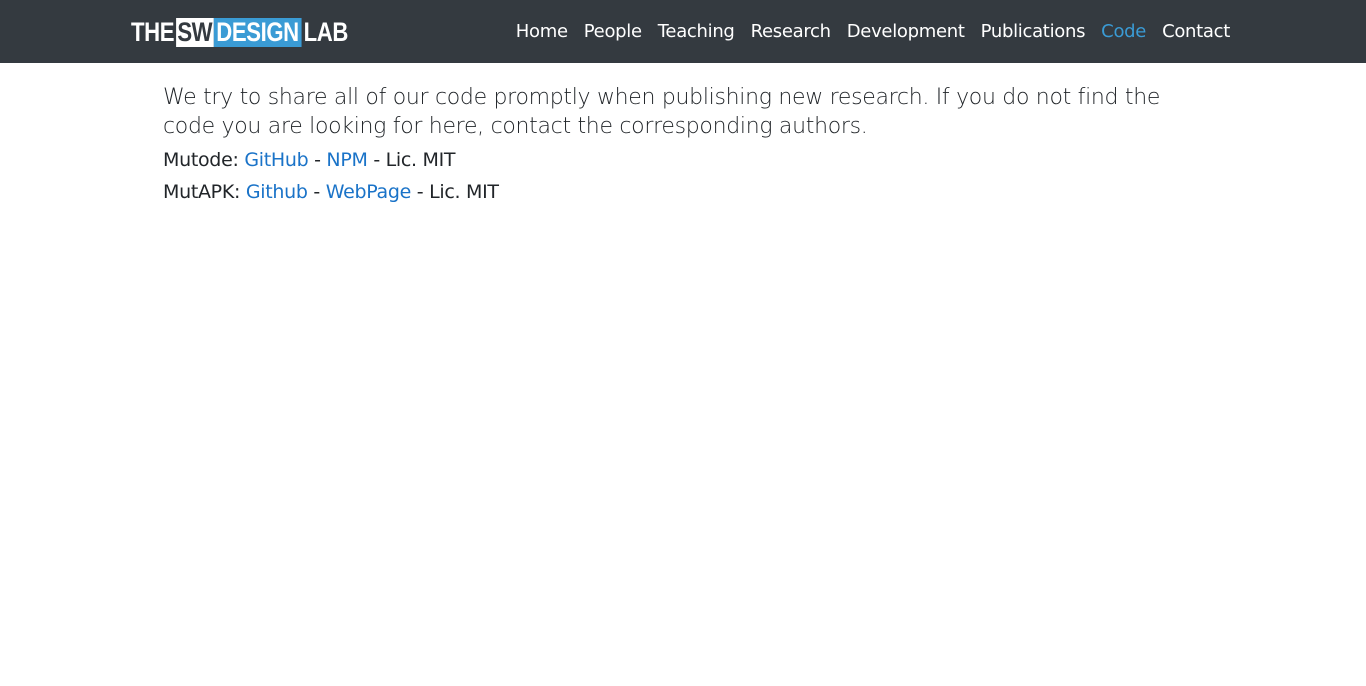  Describe the element at coordinates (906, 31) in the screenshot. I see `nav-link-development: Development` at that location.